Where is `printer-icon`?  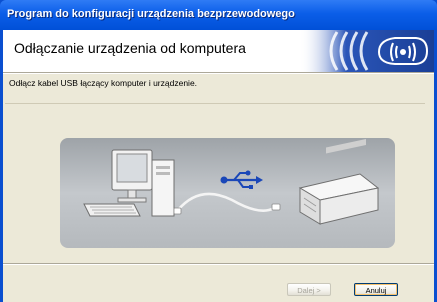 printer-icon is located at coordinates (339, 181).